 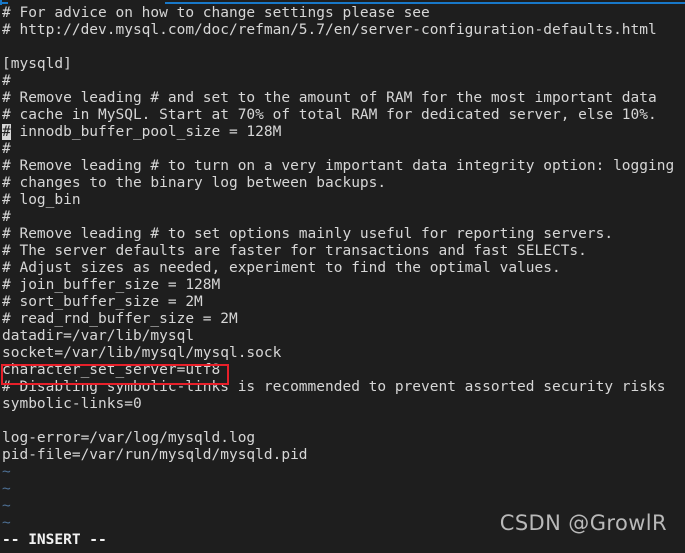 I want to click on editor-line-23: symbolic-links=0, so click(x=342, y=404).